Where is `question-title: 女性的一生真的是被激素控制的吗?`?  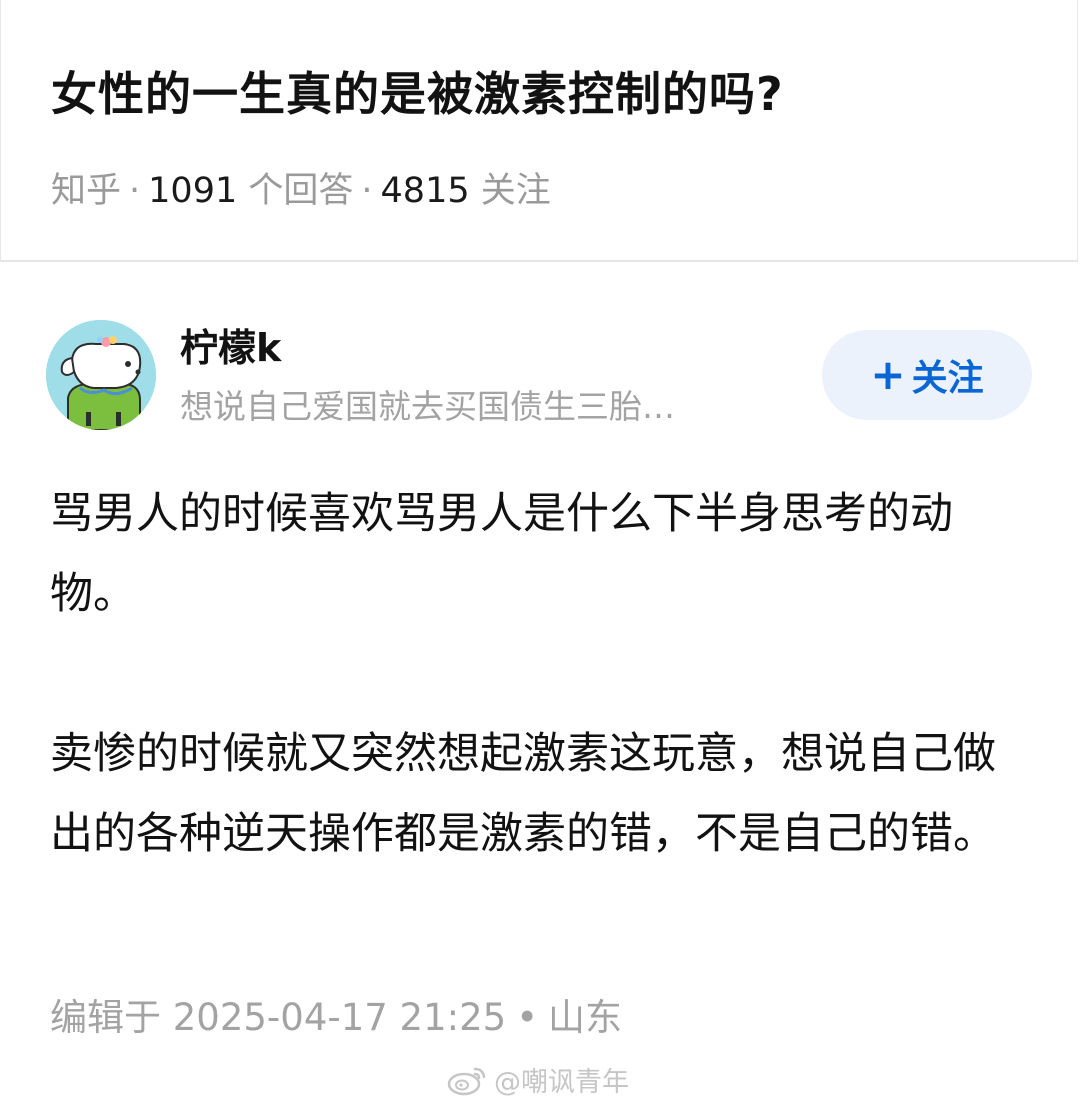
question-title: 女性的一生真的是被激素控制的吗? is located at coordinates (417, 94).